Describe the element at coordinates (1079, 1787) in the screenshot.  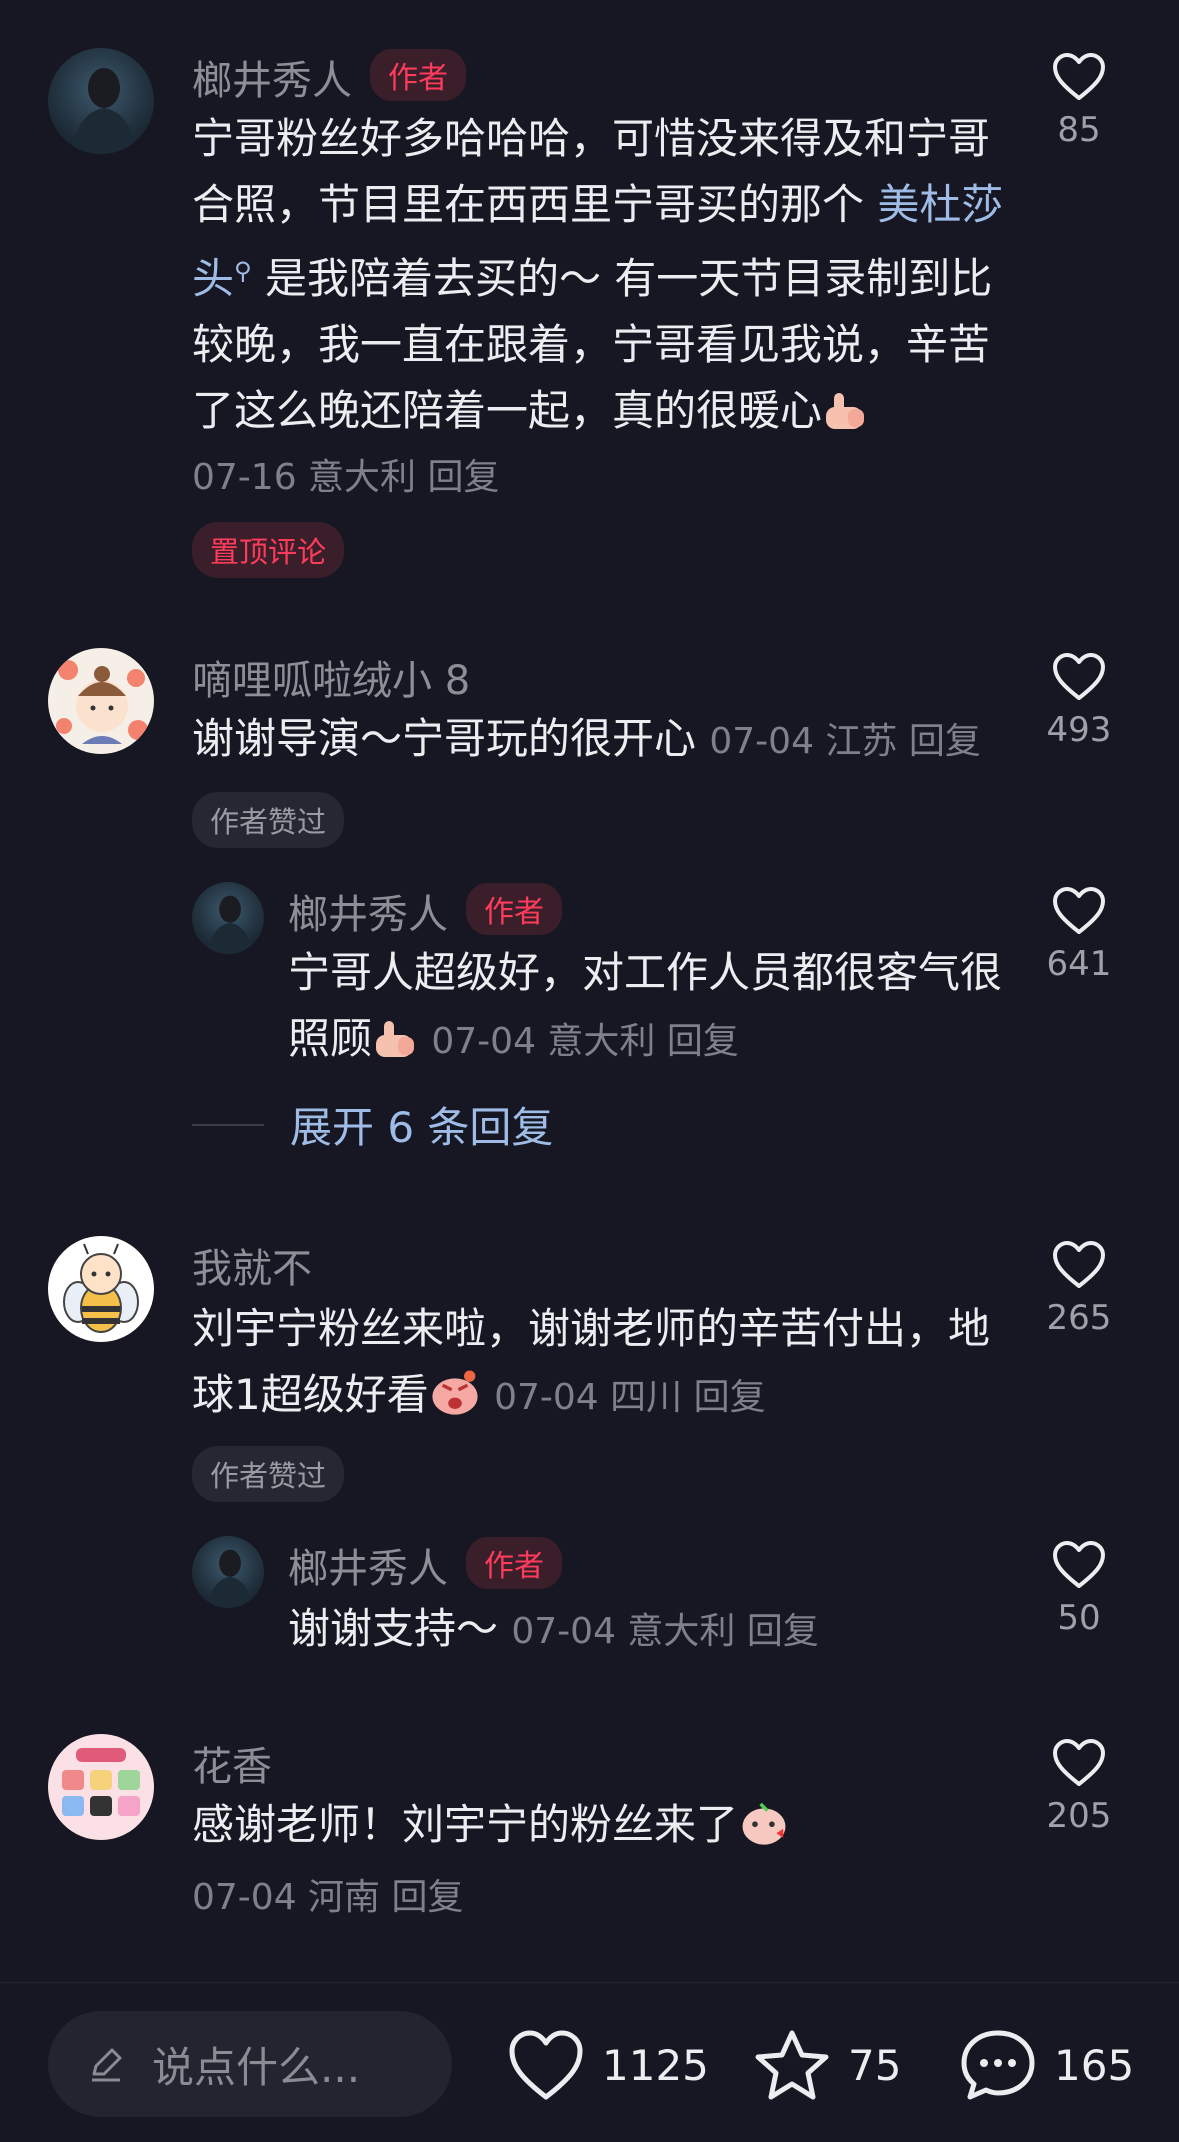
I see `like-button: 205` at that location.